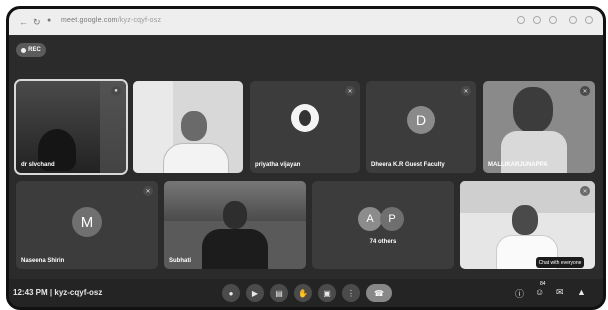 The height and width of the screenshot is (310, 608). What do you see at coordinates (116, 91) in the screenshot?
I see `speaking-indicator-icon: ●` at bounding box center [116, 91].